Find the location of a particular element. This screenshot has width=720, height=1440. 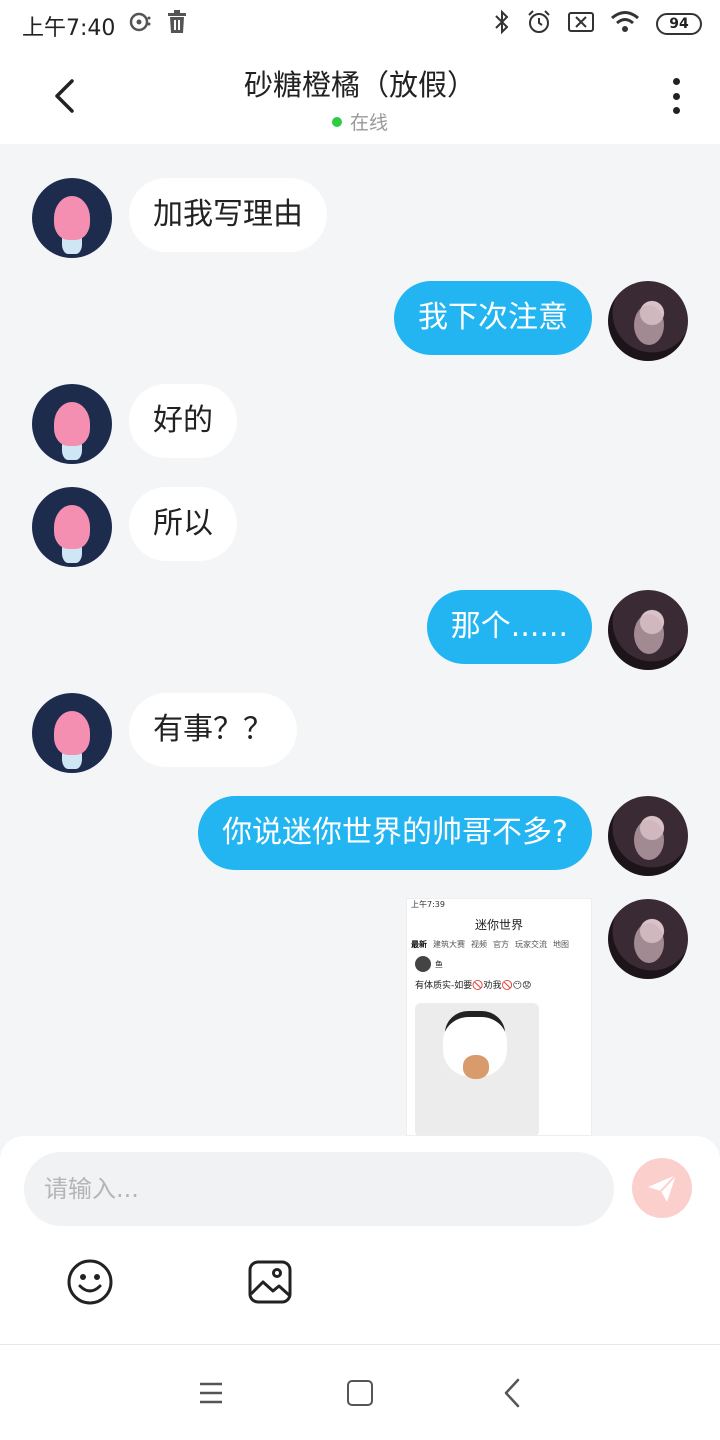

status-bar: 上午7:40 94 is located at coordinates (360, 24).